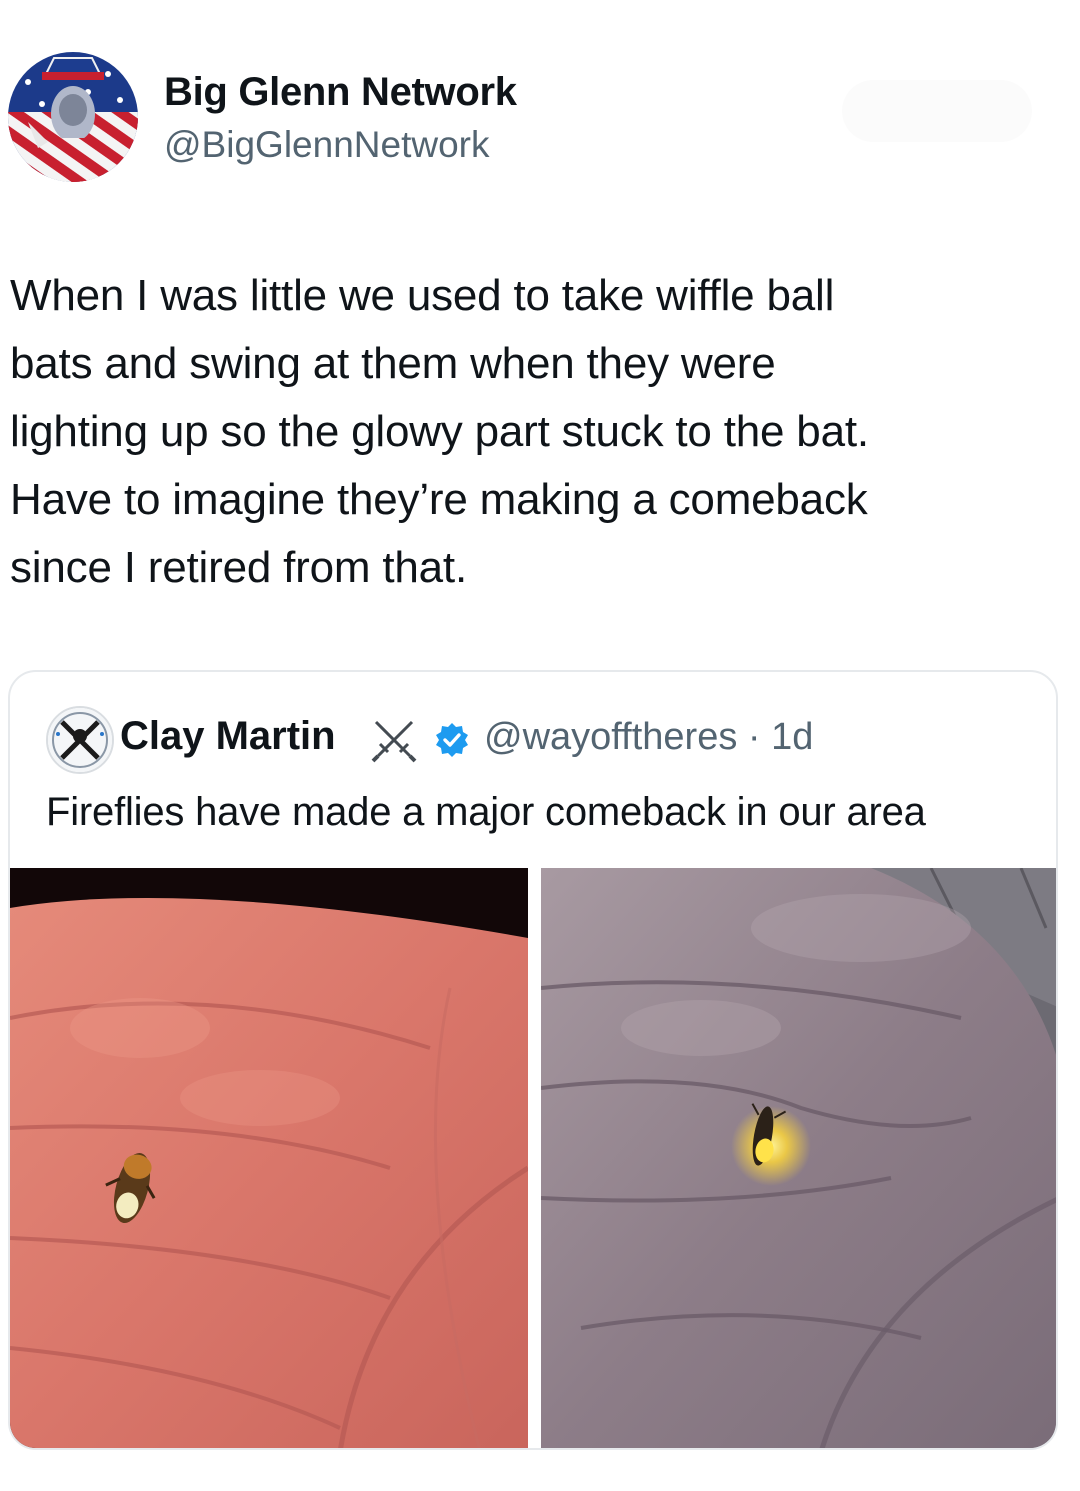  I want to click on author-avatar, so click(73, 117).